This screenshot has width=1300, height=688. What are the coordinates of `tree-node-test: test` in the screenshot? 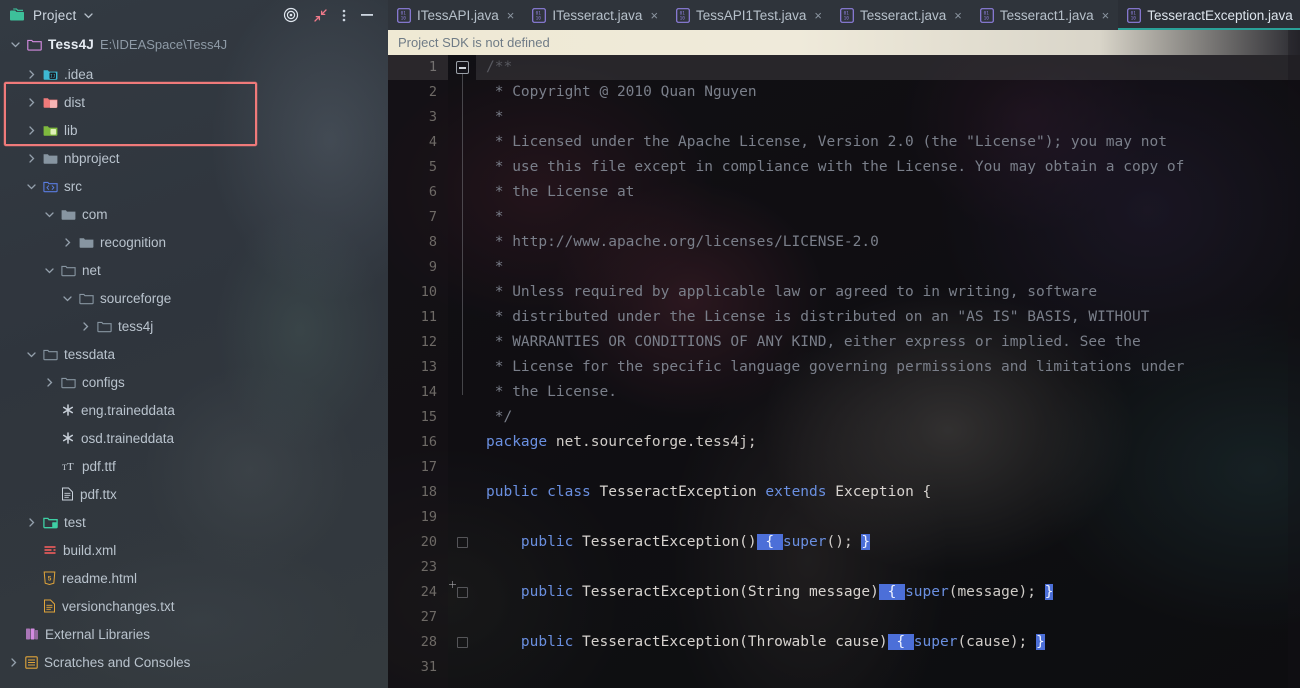 It's located at (194, 522).